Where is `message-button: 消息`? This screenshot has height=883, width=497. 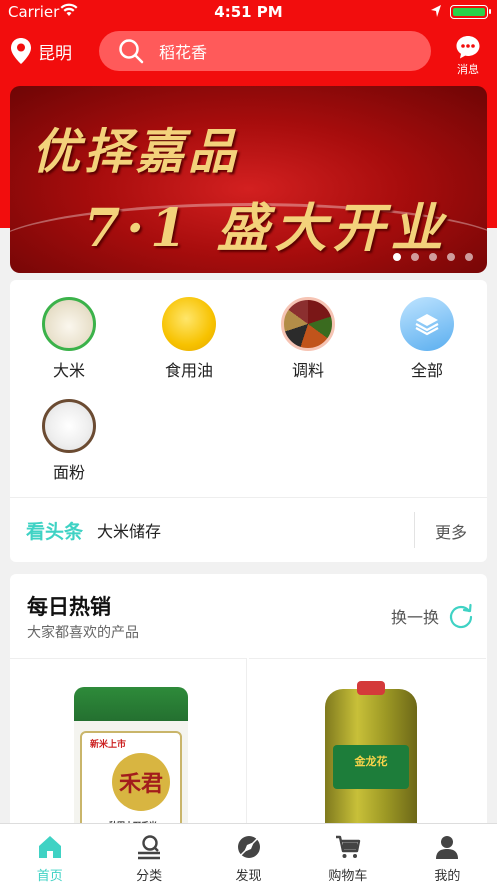
message-button: 消息 is located at coordinates (468, 55).